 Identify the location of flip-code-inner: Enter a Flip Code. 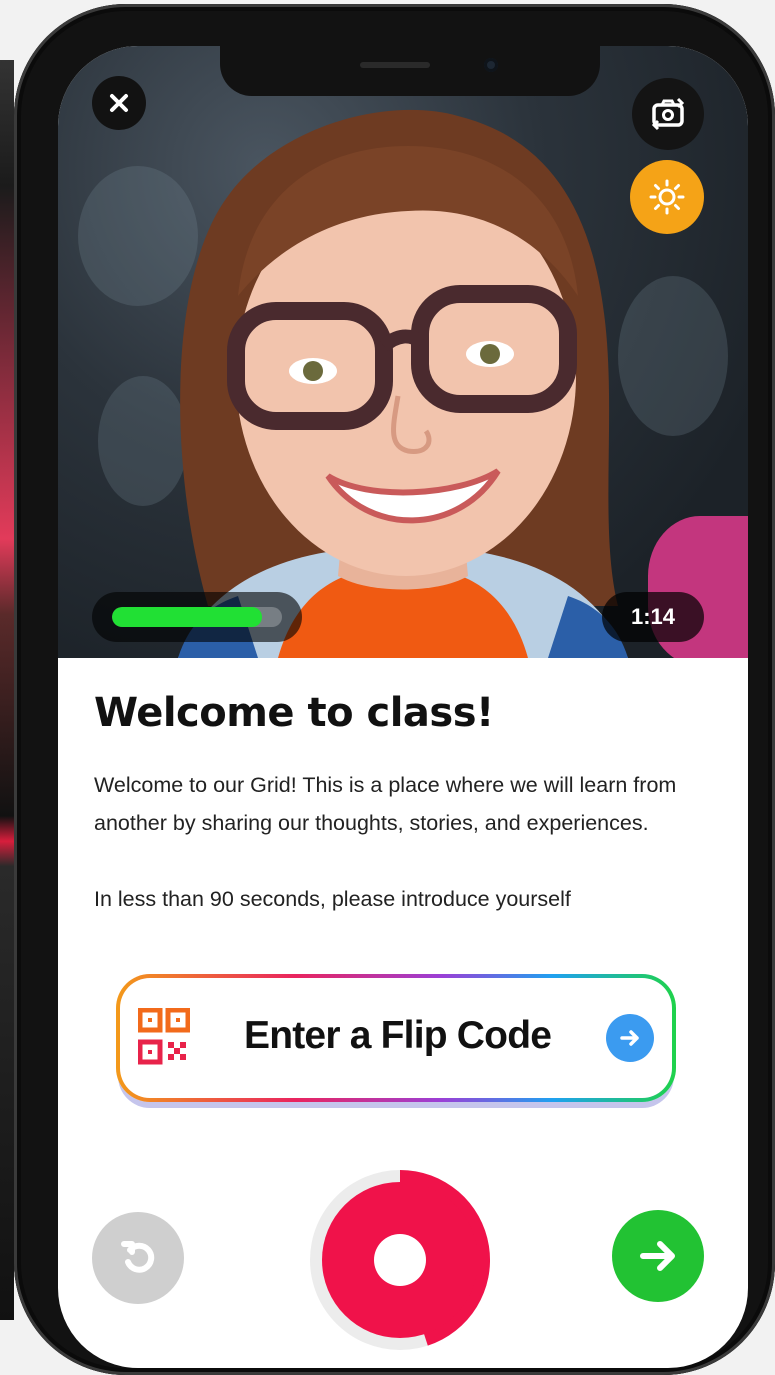
(396, 1038).